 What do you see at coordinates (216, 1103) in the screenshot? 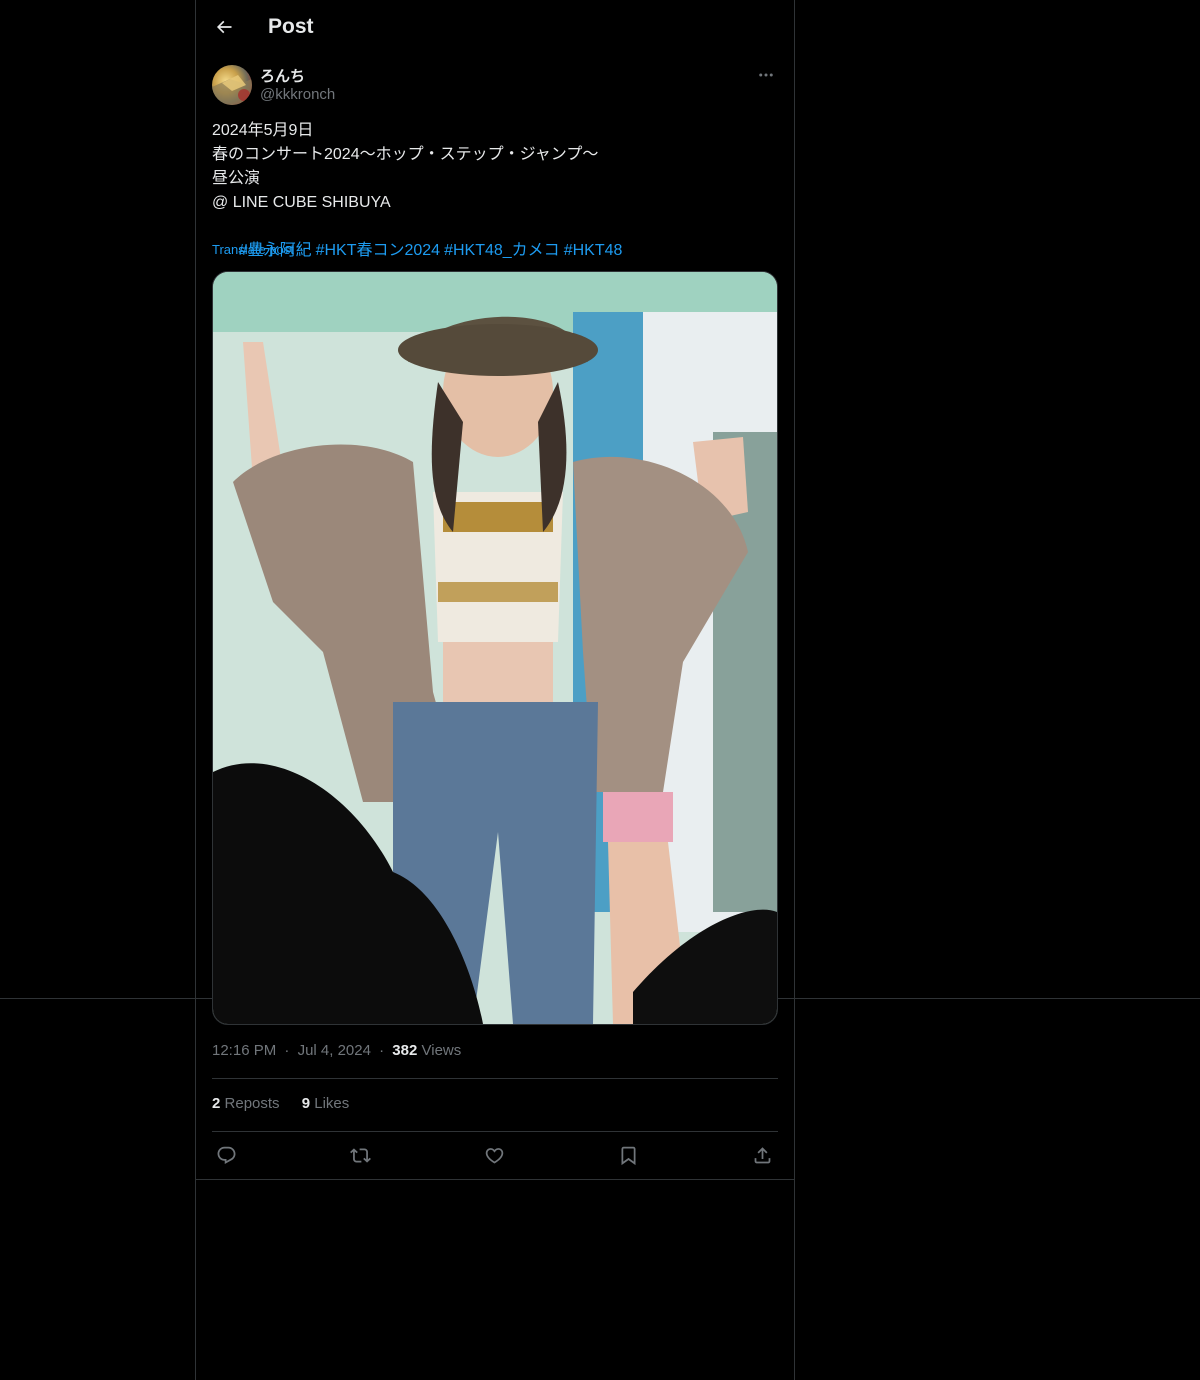
I see `reposts-count: 2` at bounding box center [216, 1103].